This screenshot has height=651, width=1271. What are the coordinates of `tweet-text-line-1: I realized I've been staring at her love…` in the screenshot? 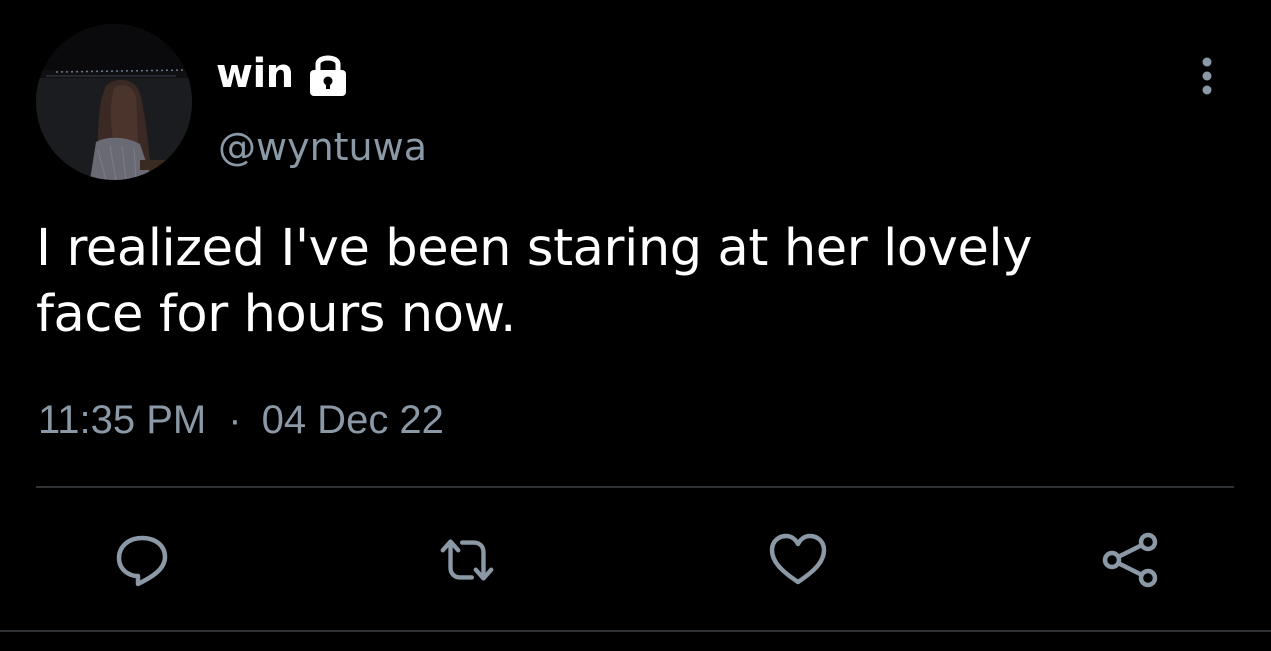 It's located at (534, 248).